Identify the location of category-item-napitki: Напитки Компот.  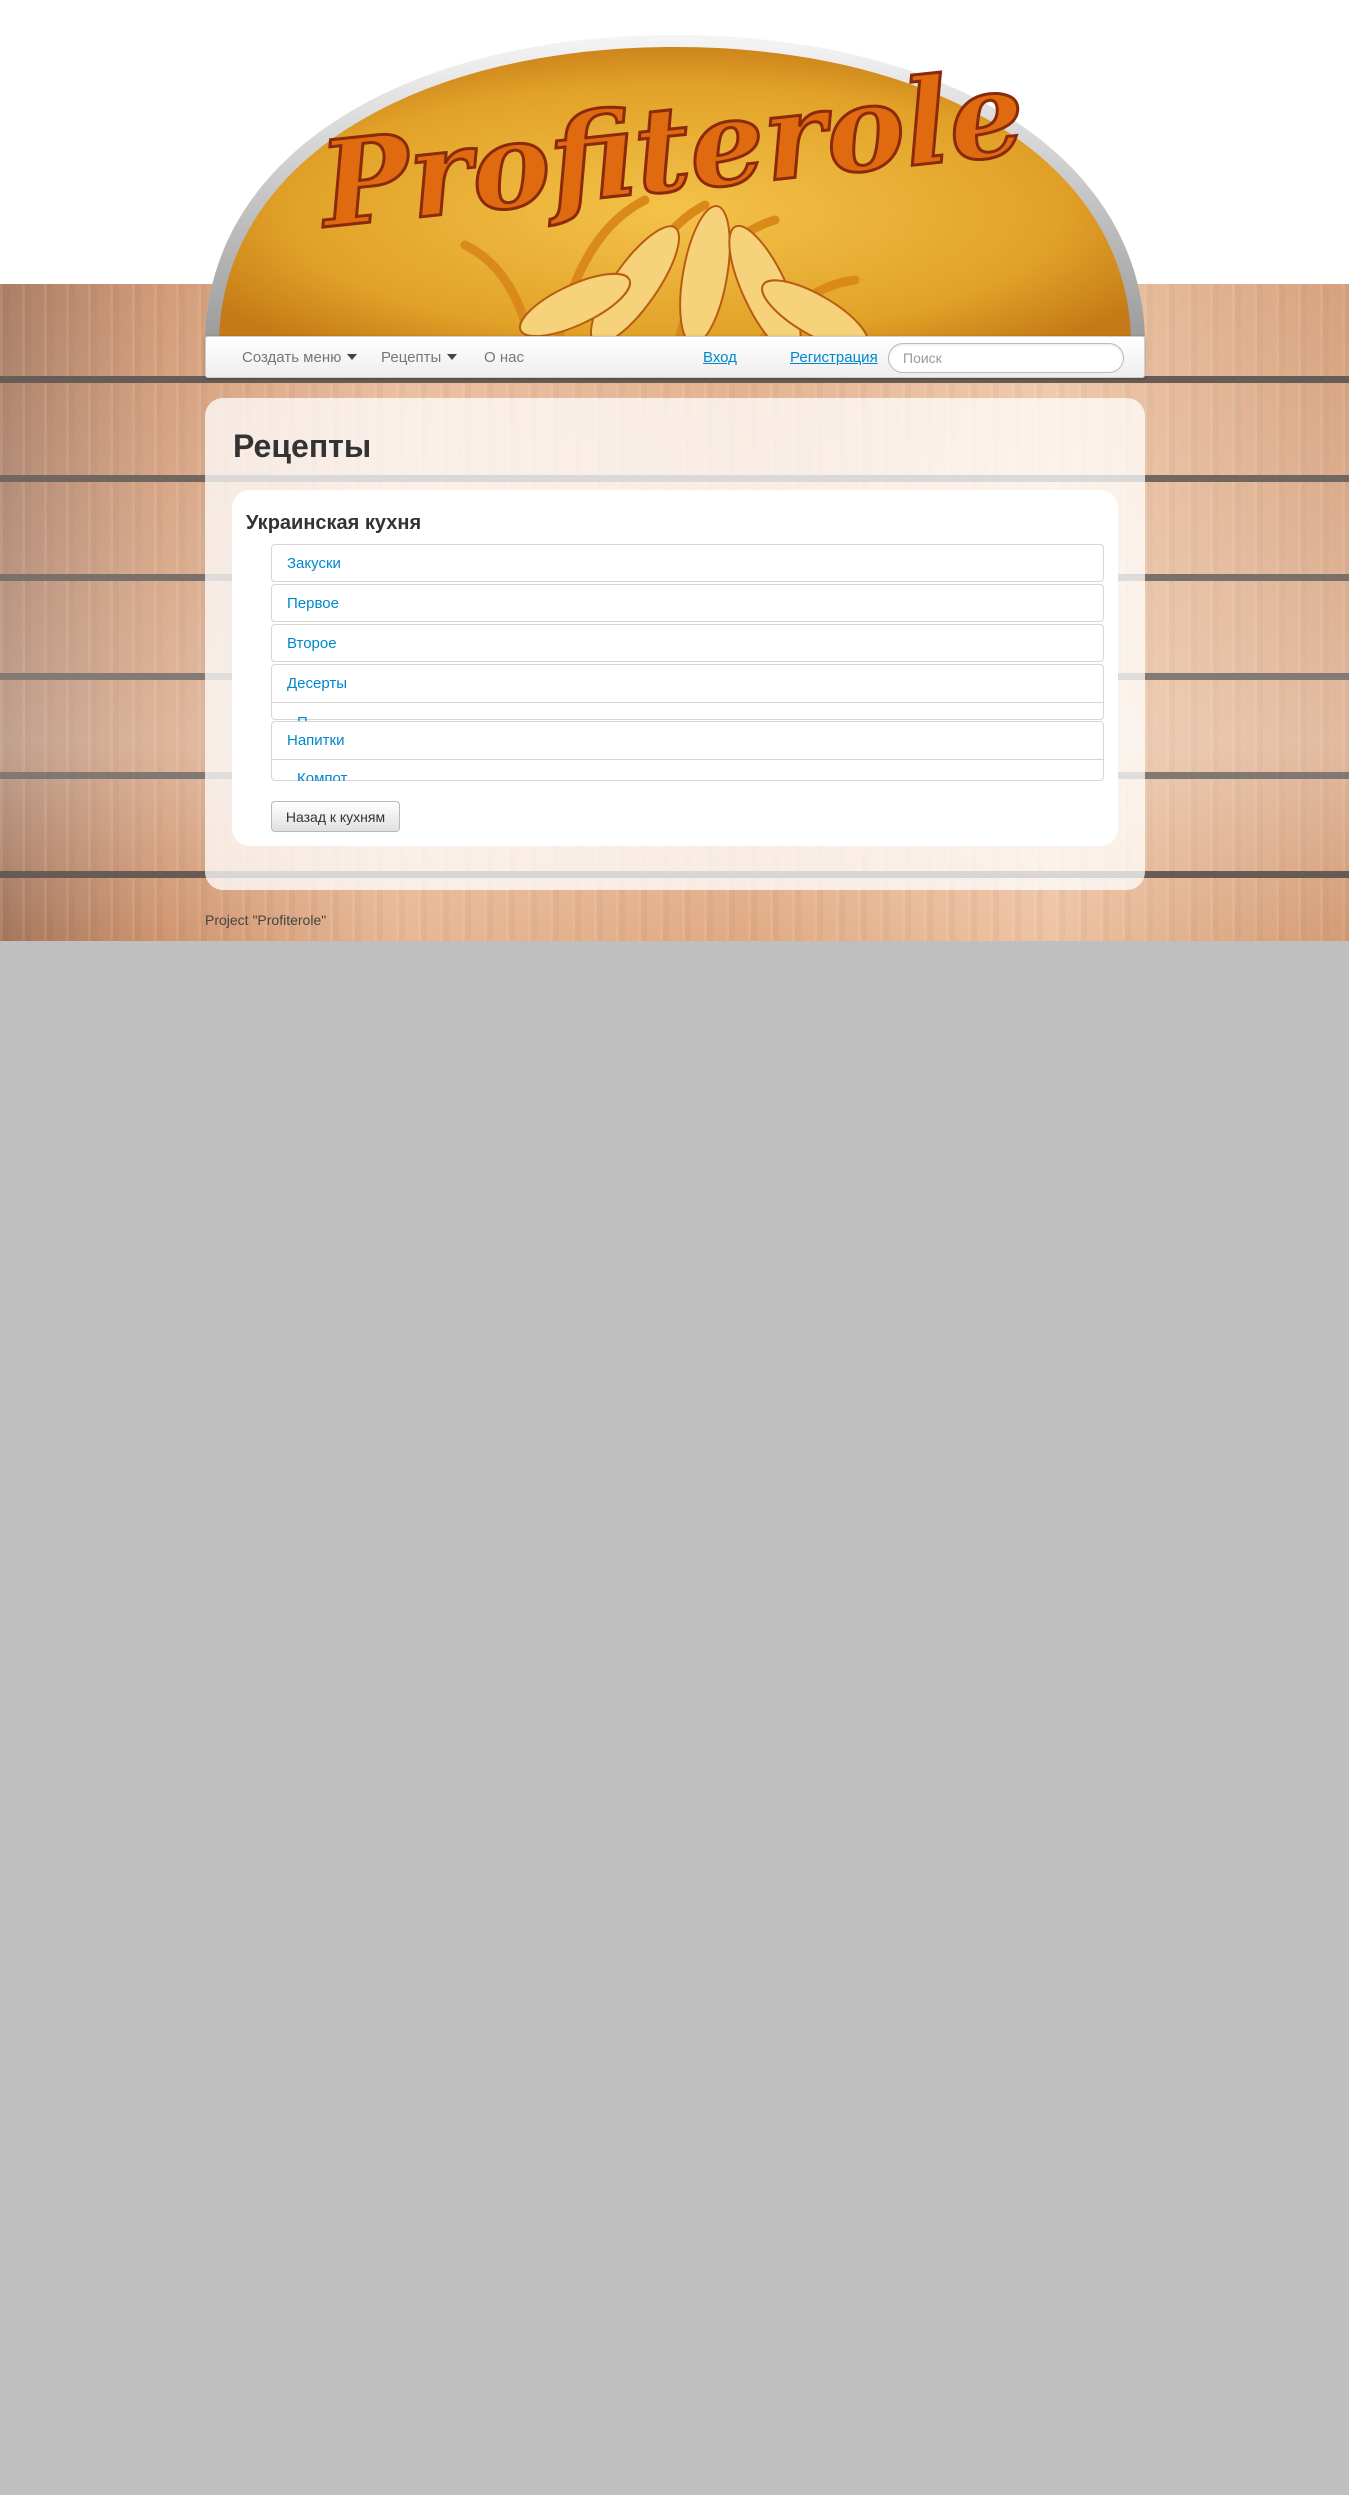
(687, 751).